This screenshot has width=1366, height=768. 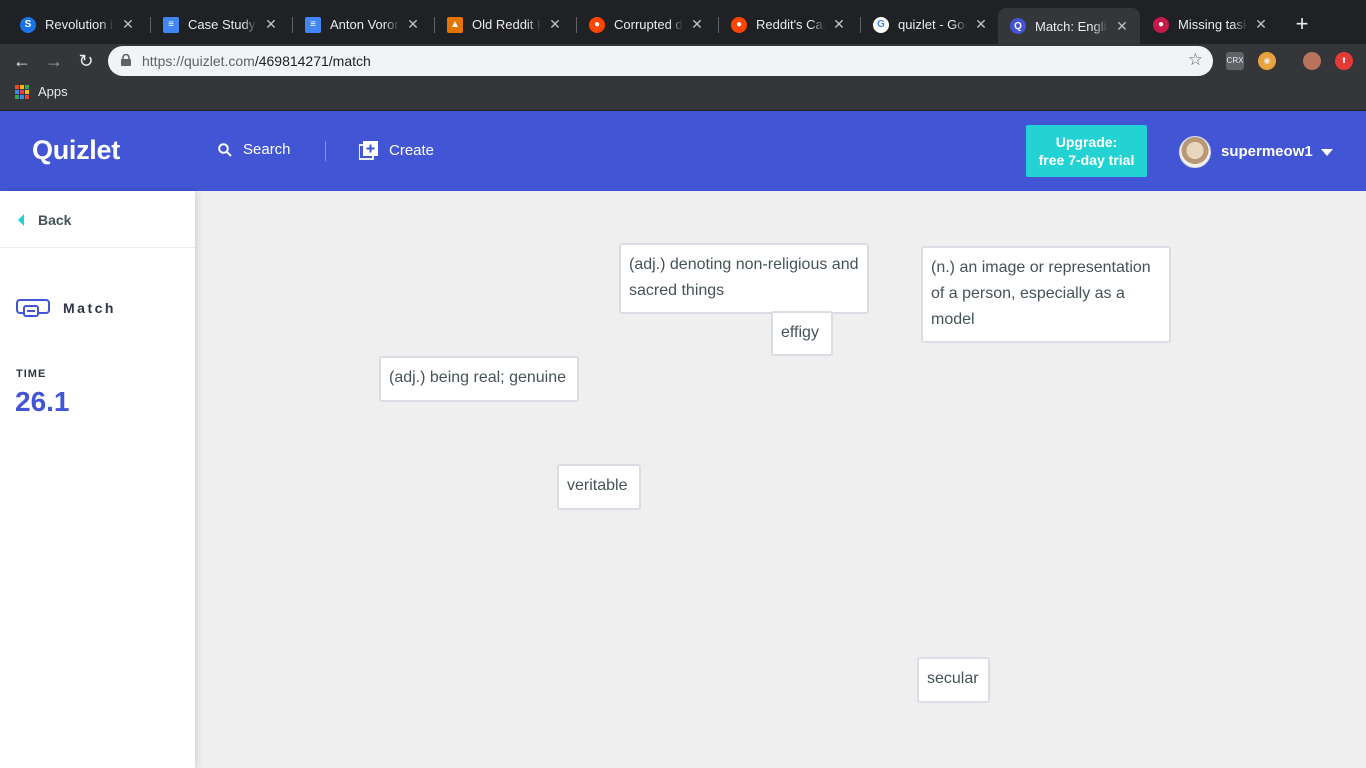 What do you see at coordinates (599, 487) in the screenshot?
I see `match-tile-term: veritable` at bounding box center [599, 487].